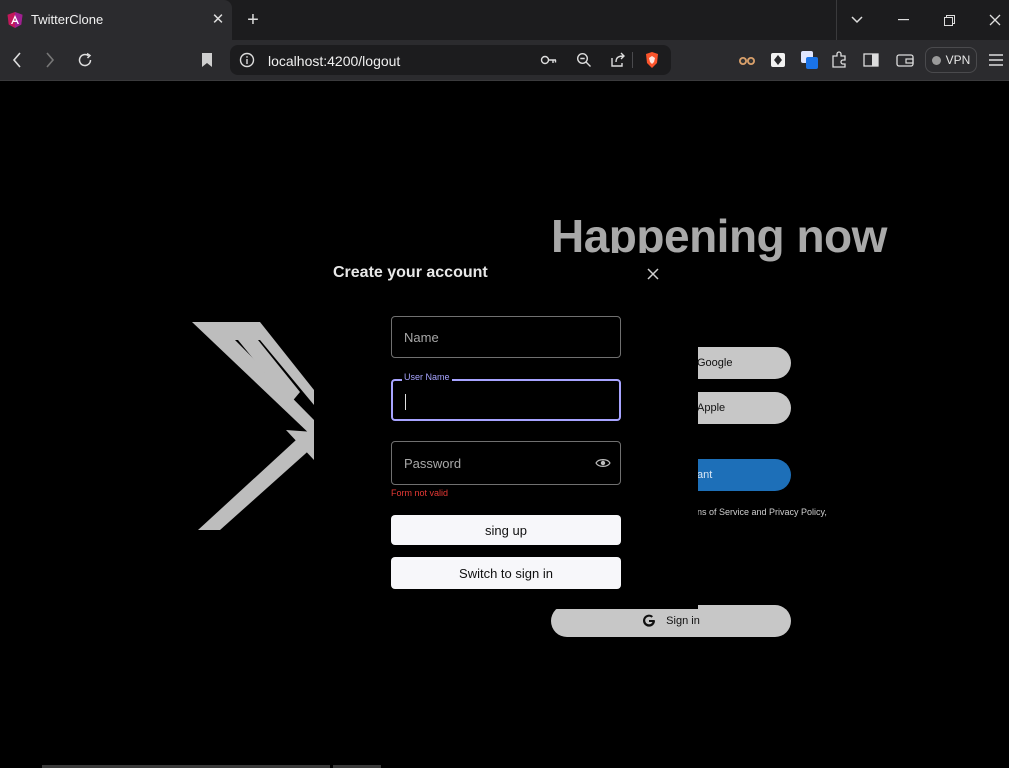  I want to click on vpn-status-icon, so click(936, 60).